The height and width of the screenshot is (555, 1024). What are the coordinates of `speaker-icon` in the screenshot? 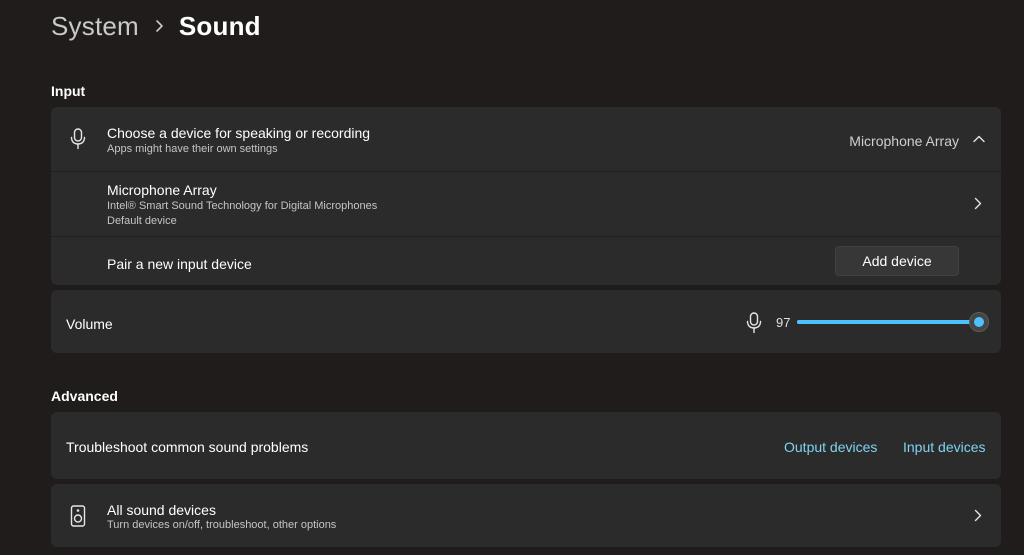 It's located at (78, 516).